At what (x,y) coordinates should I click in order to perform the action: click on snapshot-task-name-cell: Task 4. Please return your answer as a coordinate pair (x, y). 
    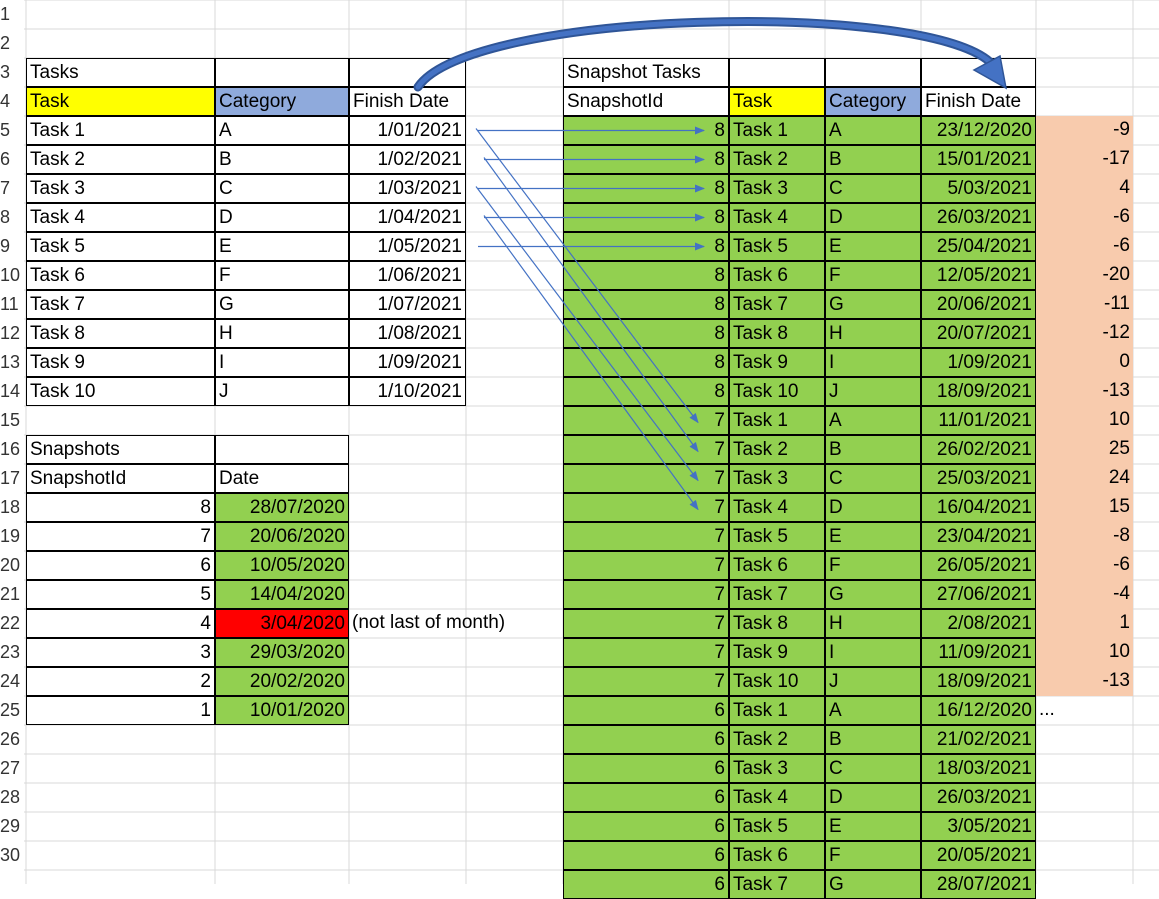
    Looking at the image, I should click on (777, 507).